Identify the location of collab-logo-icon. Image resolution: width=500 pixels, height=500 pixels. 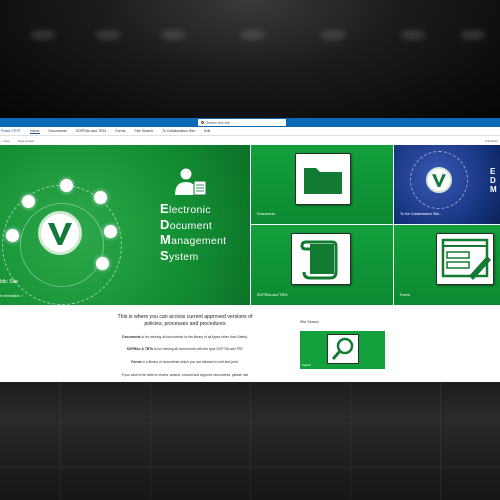
(439, 180).